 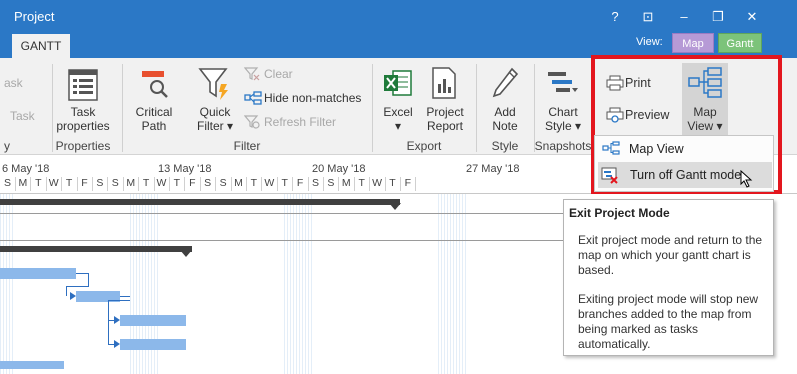 I want to click on maximize-button: ❐, so click(x=718, y=17).